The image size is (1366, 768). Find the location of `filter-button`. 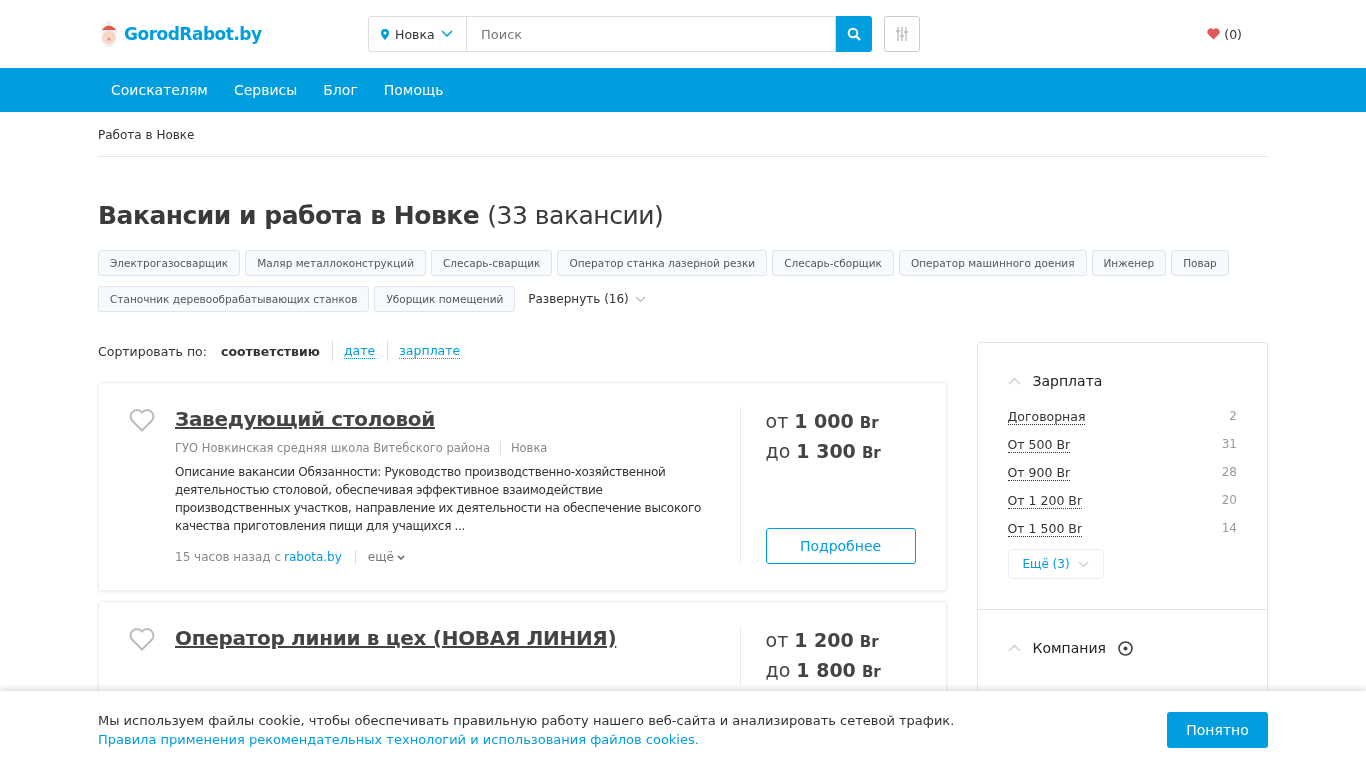

filter-button is located at coordinates (902, 34).